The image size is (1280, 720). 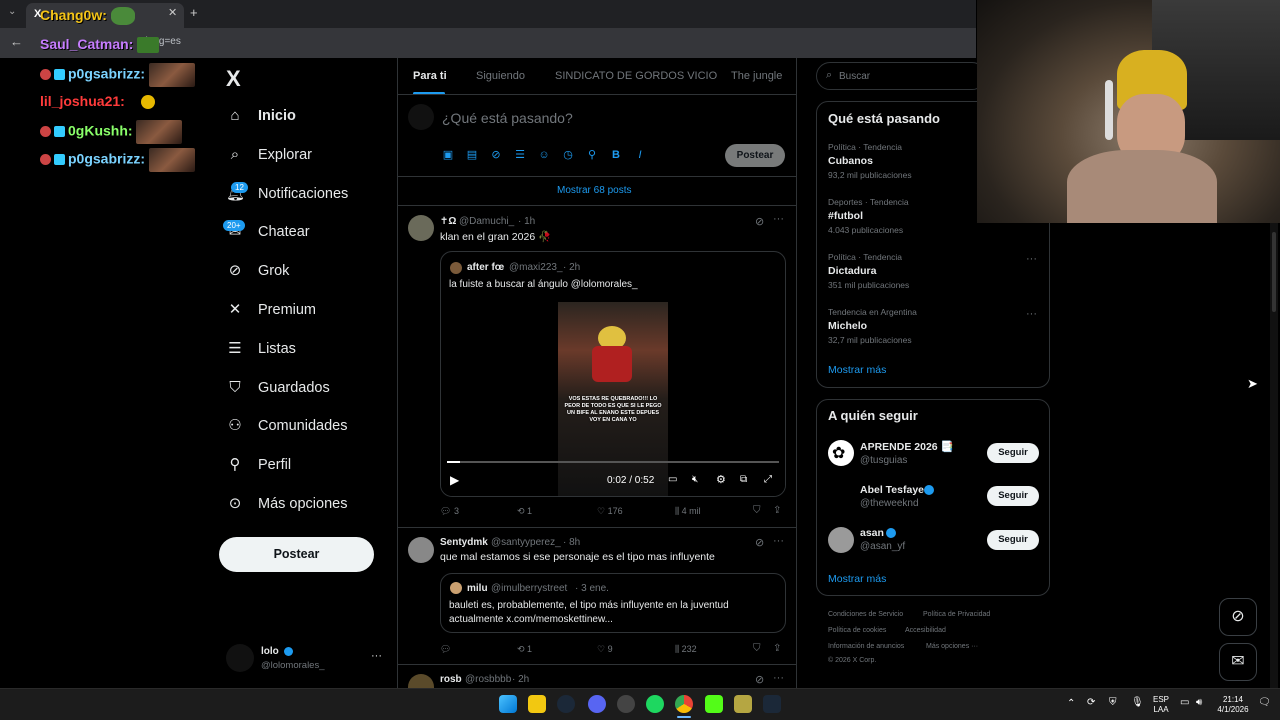 What do you see at coordinates (952, 646) in the screenshot?
I see `footer-link: Más opciones ···` at bounding box center [952, 646].